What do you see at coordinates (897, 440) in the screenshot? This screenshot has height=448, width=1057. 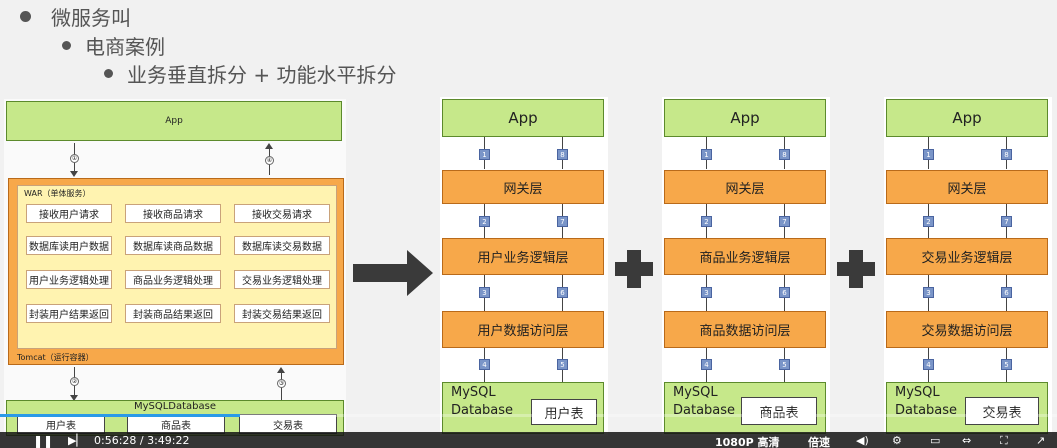 I see `settings-icon: ⚙` at bounding box center [897, 440].